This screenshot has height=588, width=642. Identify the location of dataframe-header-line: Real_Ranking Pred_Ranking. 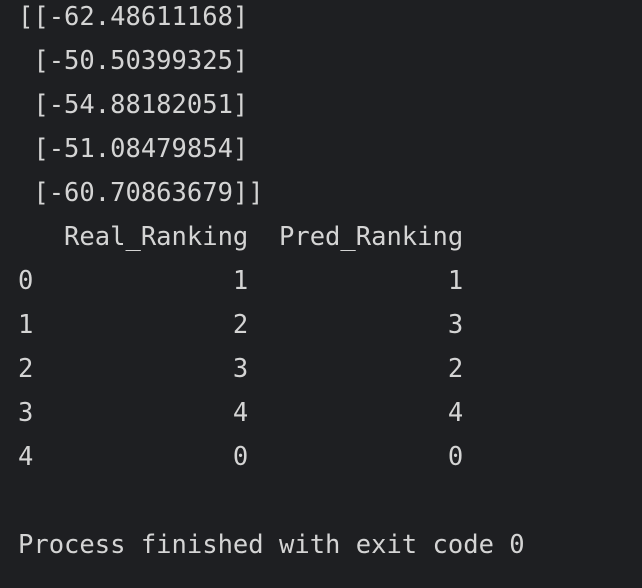
(241, 237).